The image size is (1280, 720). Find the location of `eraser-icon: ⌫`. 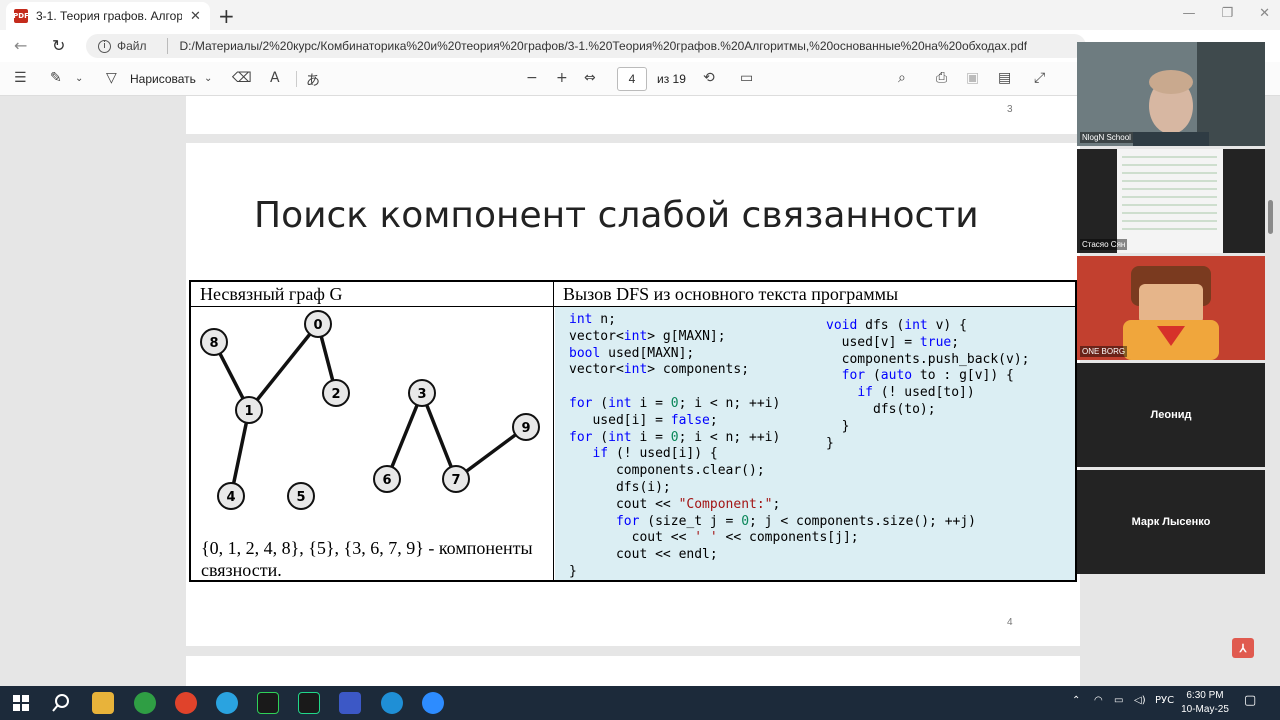

eraser-icon: ⌫ is located at coordinates (242, 78).